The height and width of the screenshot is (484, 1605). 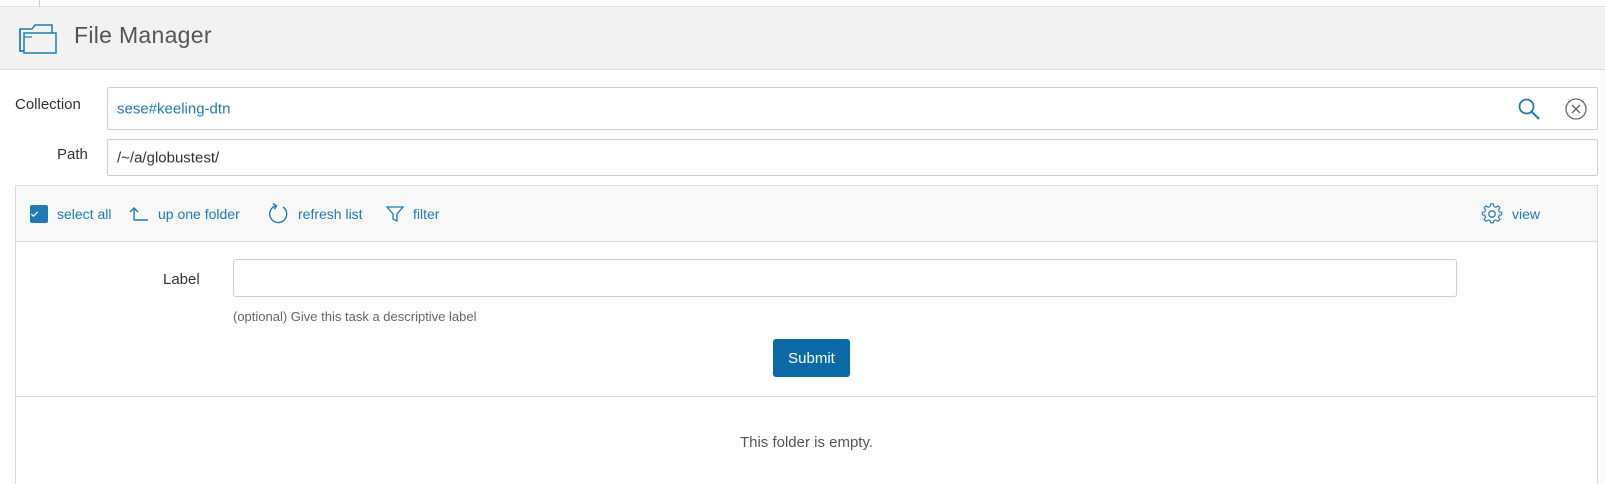 What do you see at coordinates (802, 38) in the screenshot?
I see `page-header: File Manager` at bounding box center [802, 38].